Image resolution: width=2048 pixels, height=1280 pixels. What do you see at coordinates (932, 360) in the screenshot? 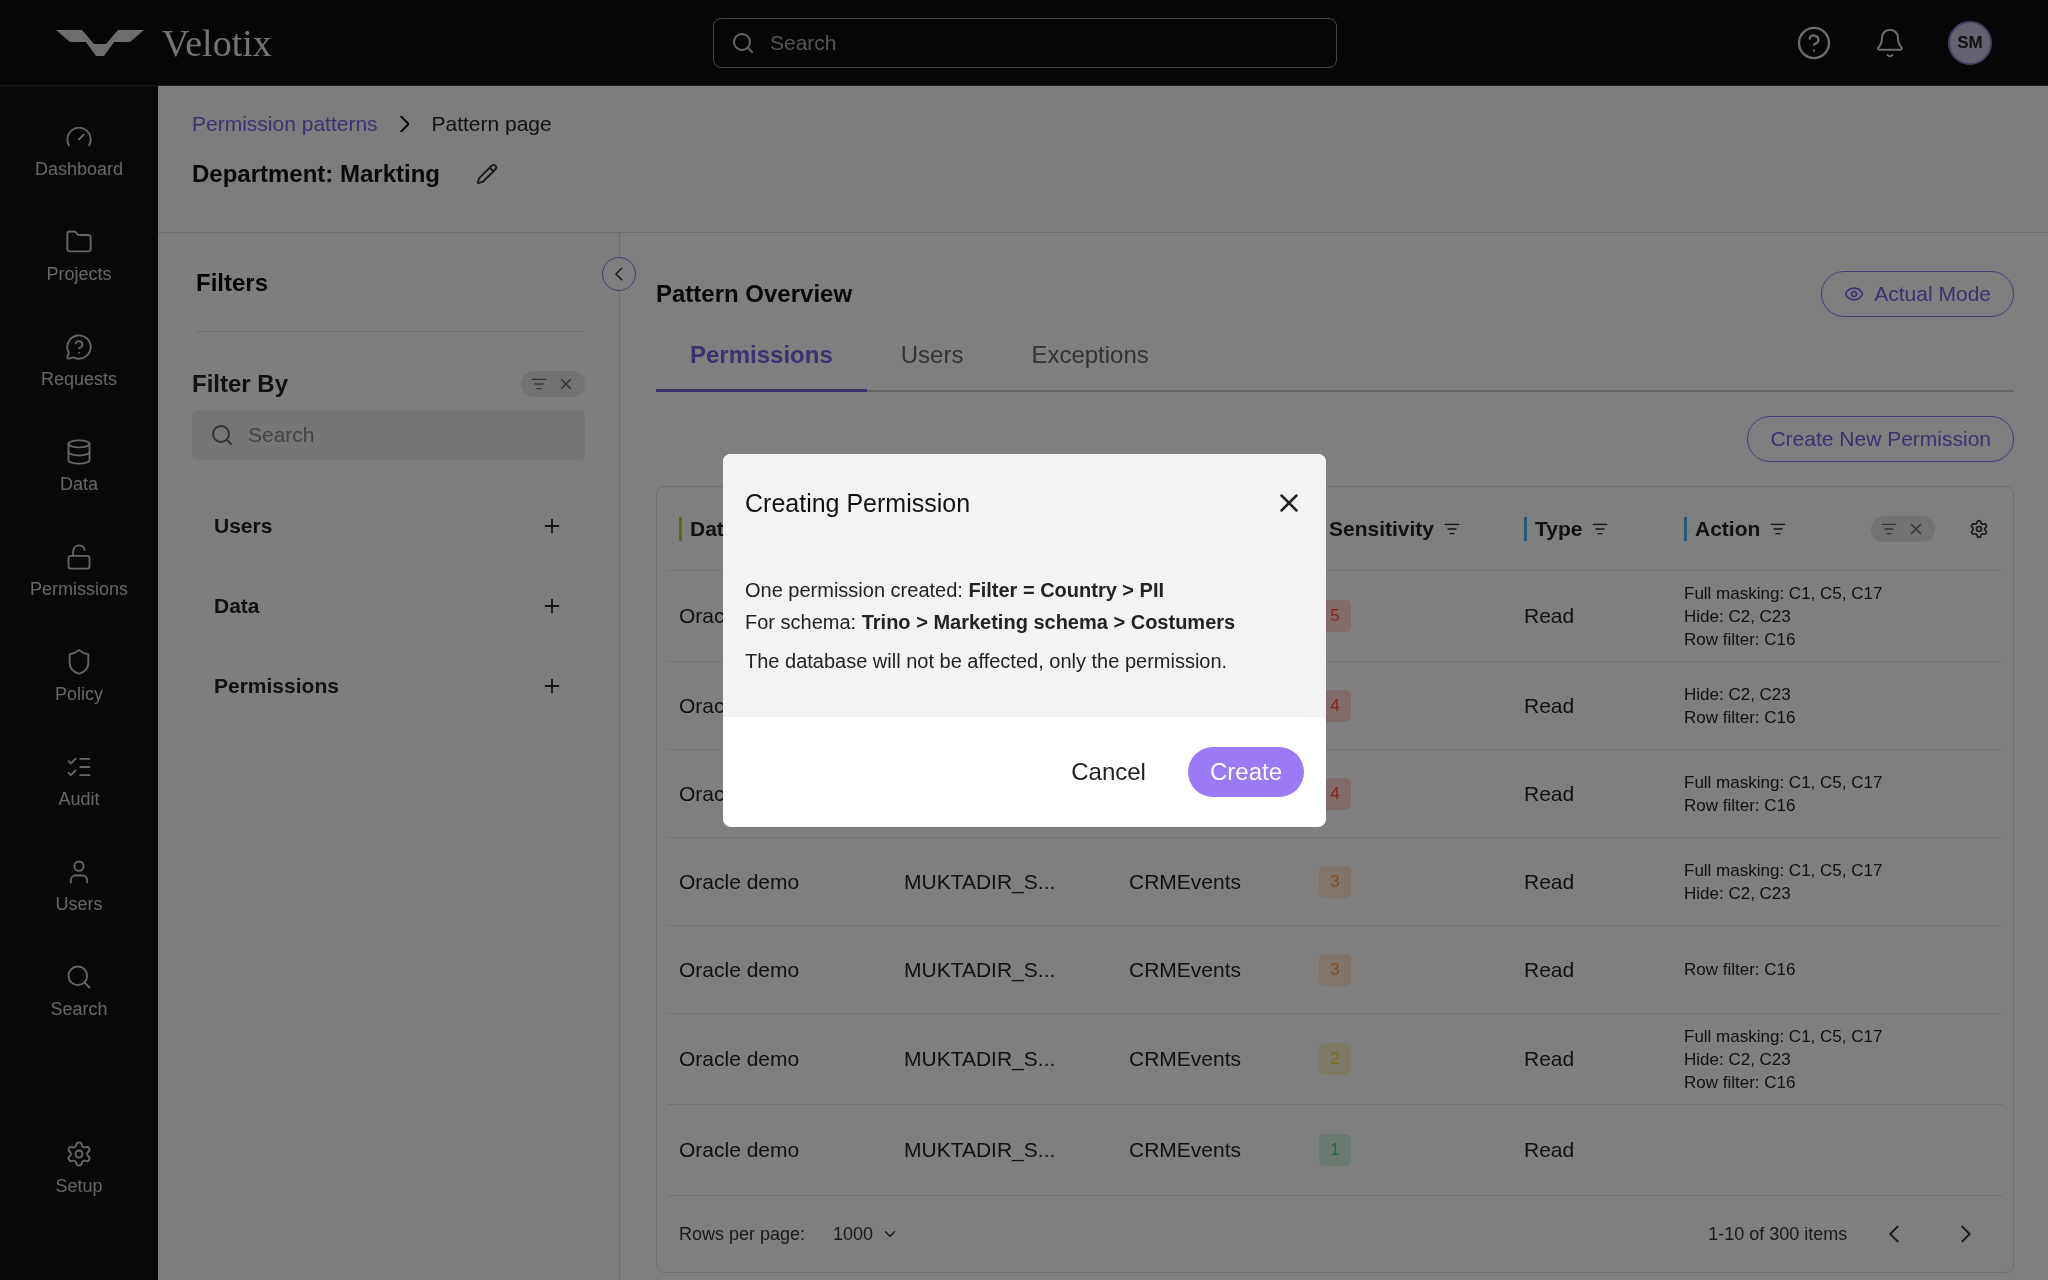
I see `tab: Users` at bounding box center [932, 360].